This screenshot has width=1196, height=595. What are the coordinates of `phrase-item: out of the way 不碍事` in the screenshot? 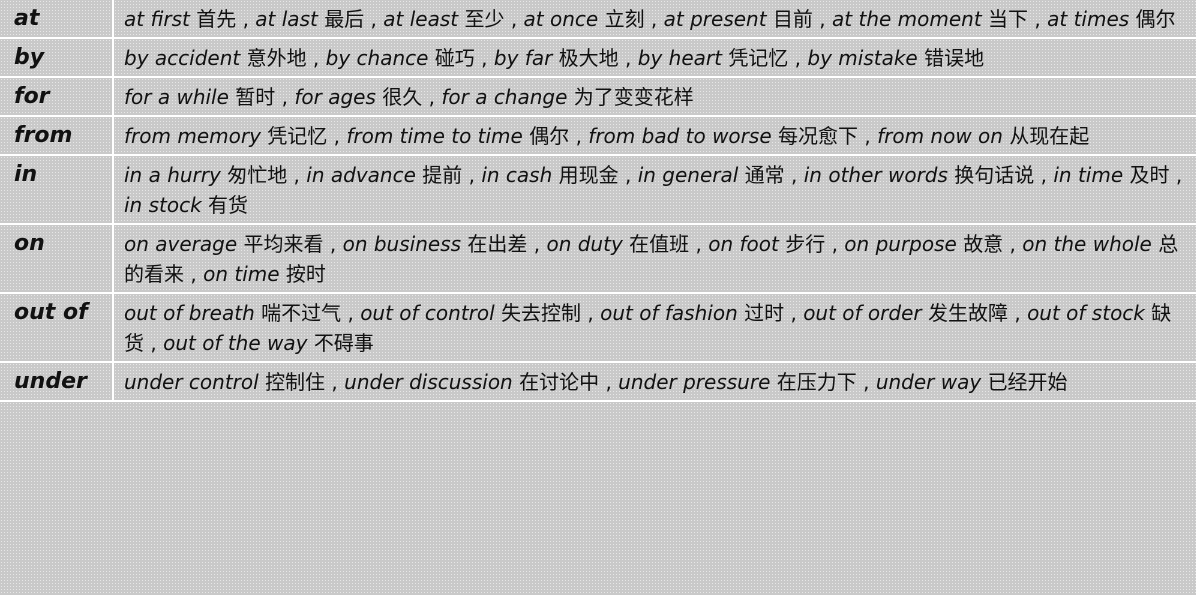 It's located at (268, 343).